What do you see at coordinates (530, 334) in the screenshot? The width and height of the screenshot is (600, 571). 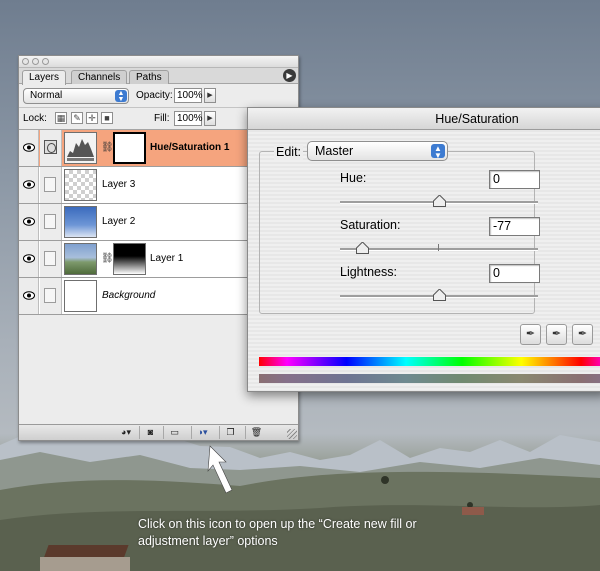 I see `eyedropper-icon: ✒` at bounding box center [530, 334].